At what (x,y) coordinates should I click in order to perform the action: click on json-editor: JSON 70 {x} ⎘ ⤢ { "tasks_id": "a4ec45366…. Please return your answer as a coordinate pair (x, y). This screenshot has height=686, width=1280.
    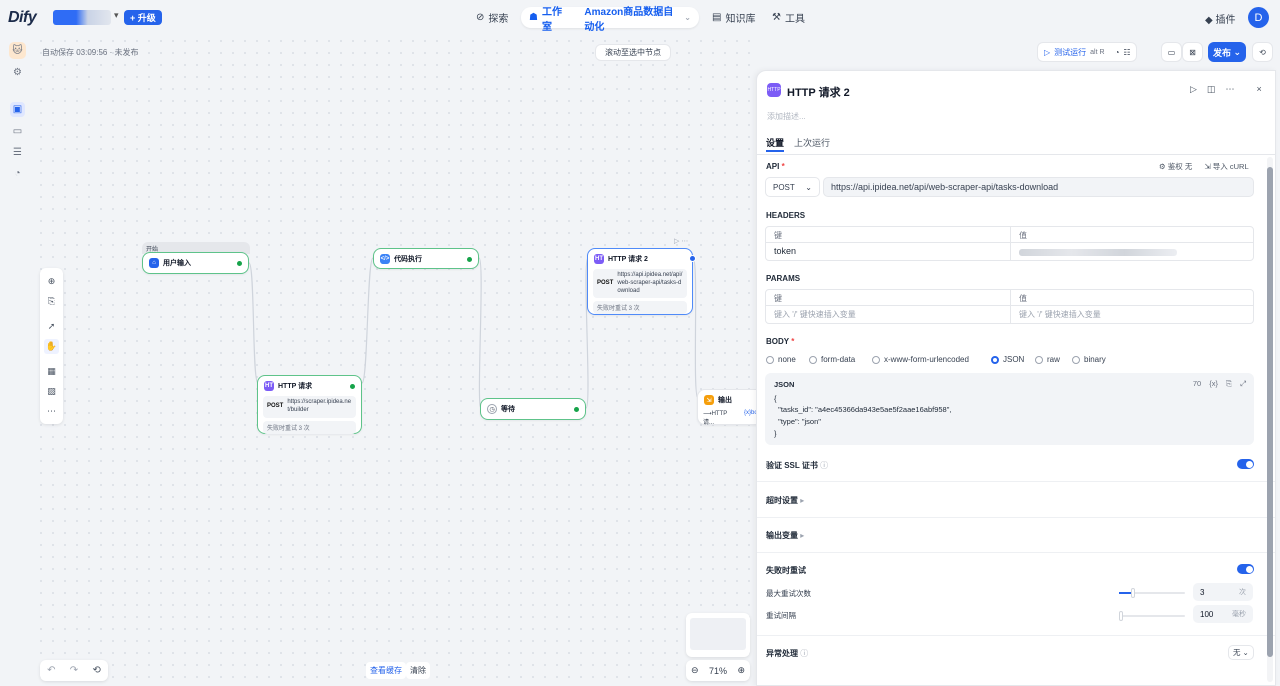
    Looking at the image, I should click on (1009, 409).